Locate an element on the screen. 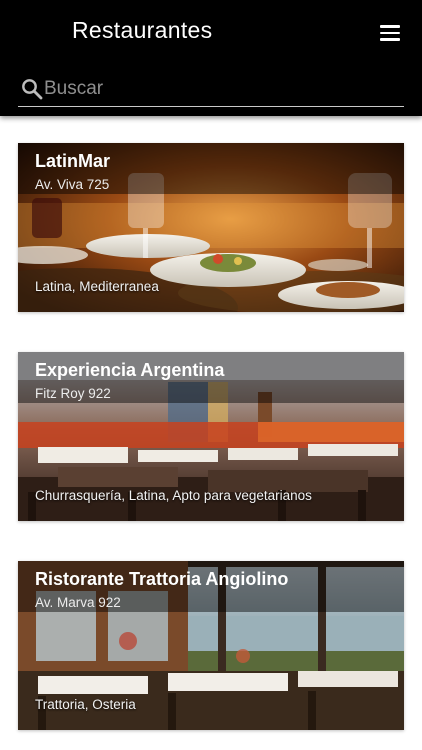  search-icon is located at coordinates (32, 89).